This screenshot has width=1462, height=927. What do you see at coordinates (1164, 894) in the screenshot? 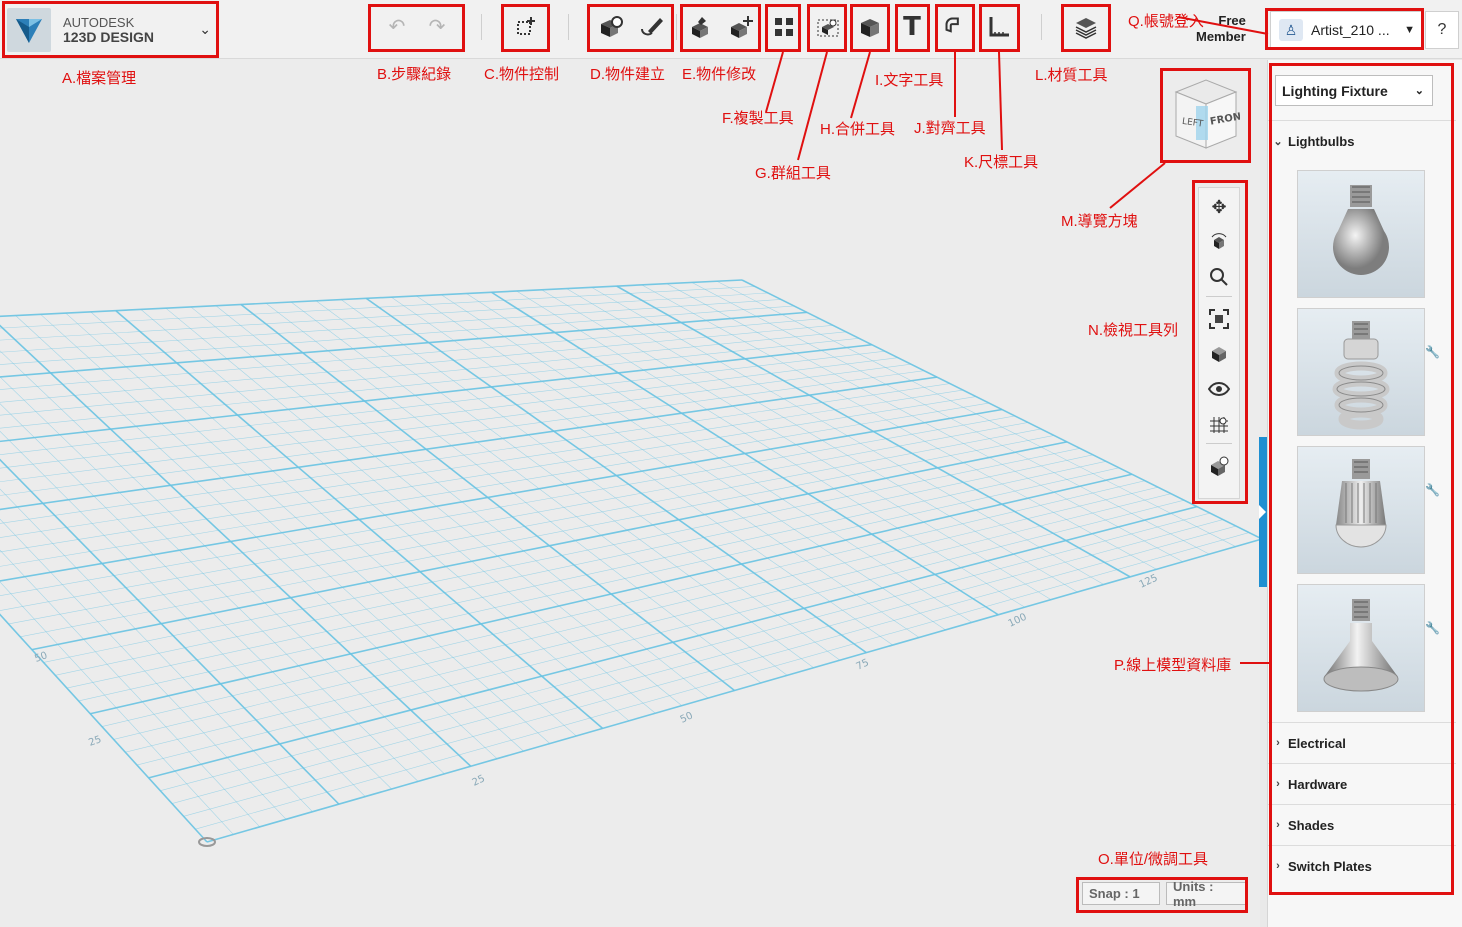
I see `snap-units-bar: Snap : 1 Units : mm` at bounding box center [1164, 894].